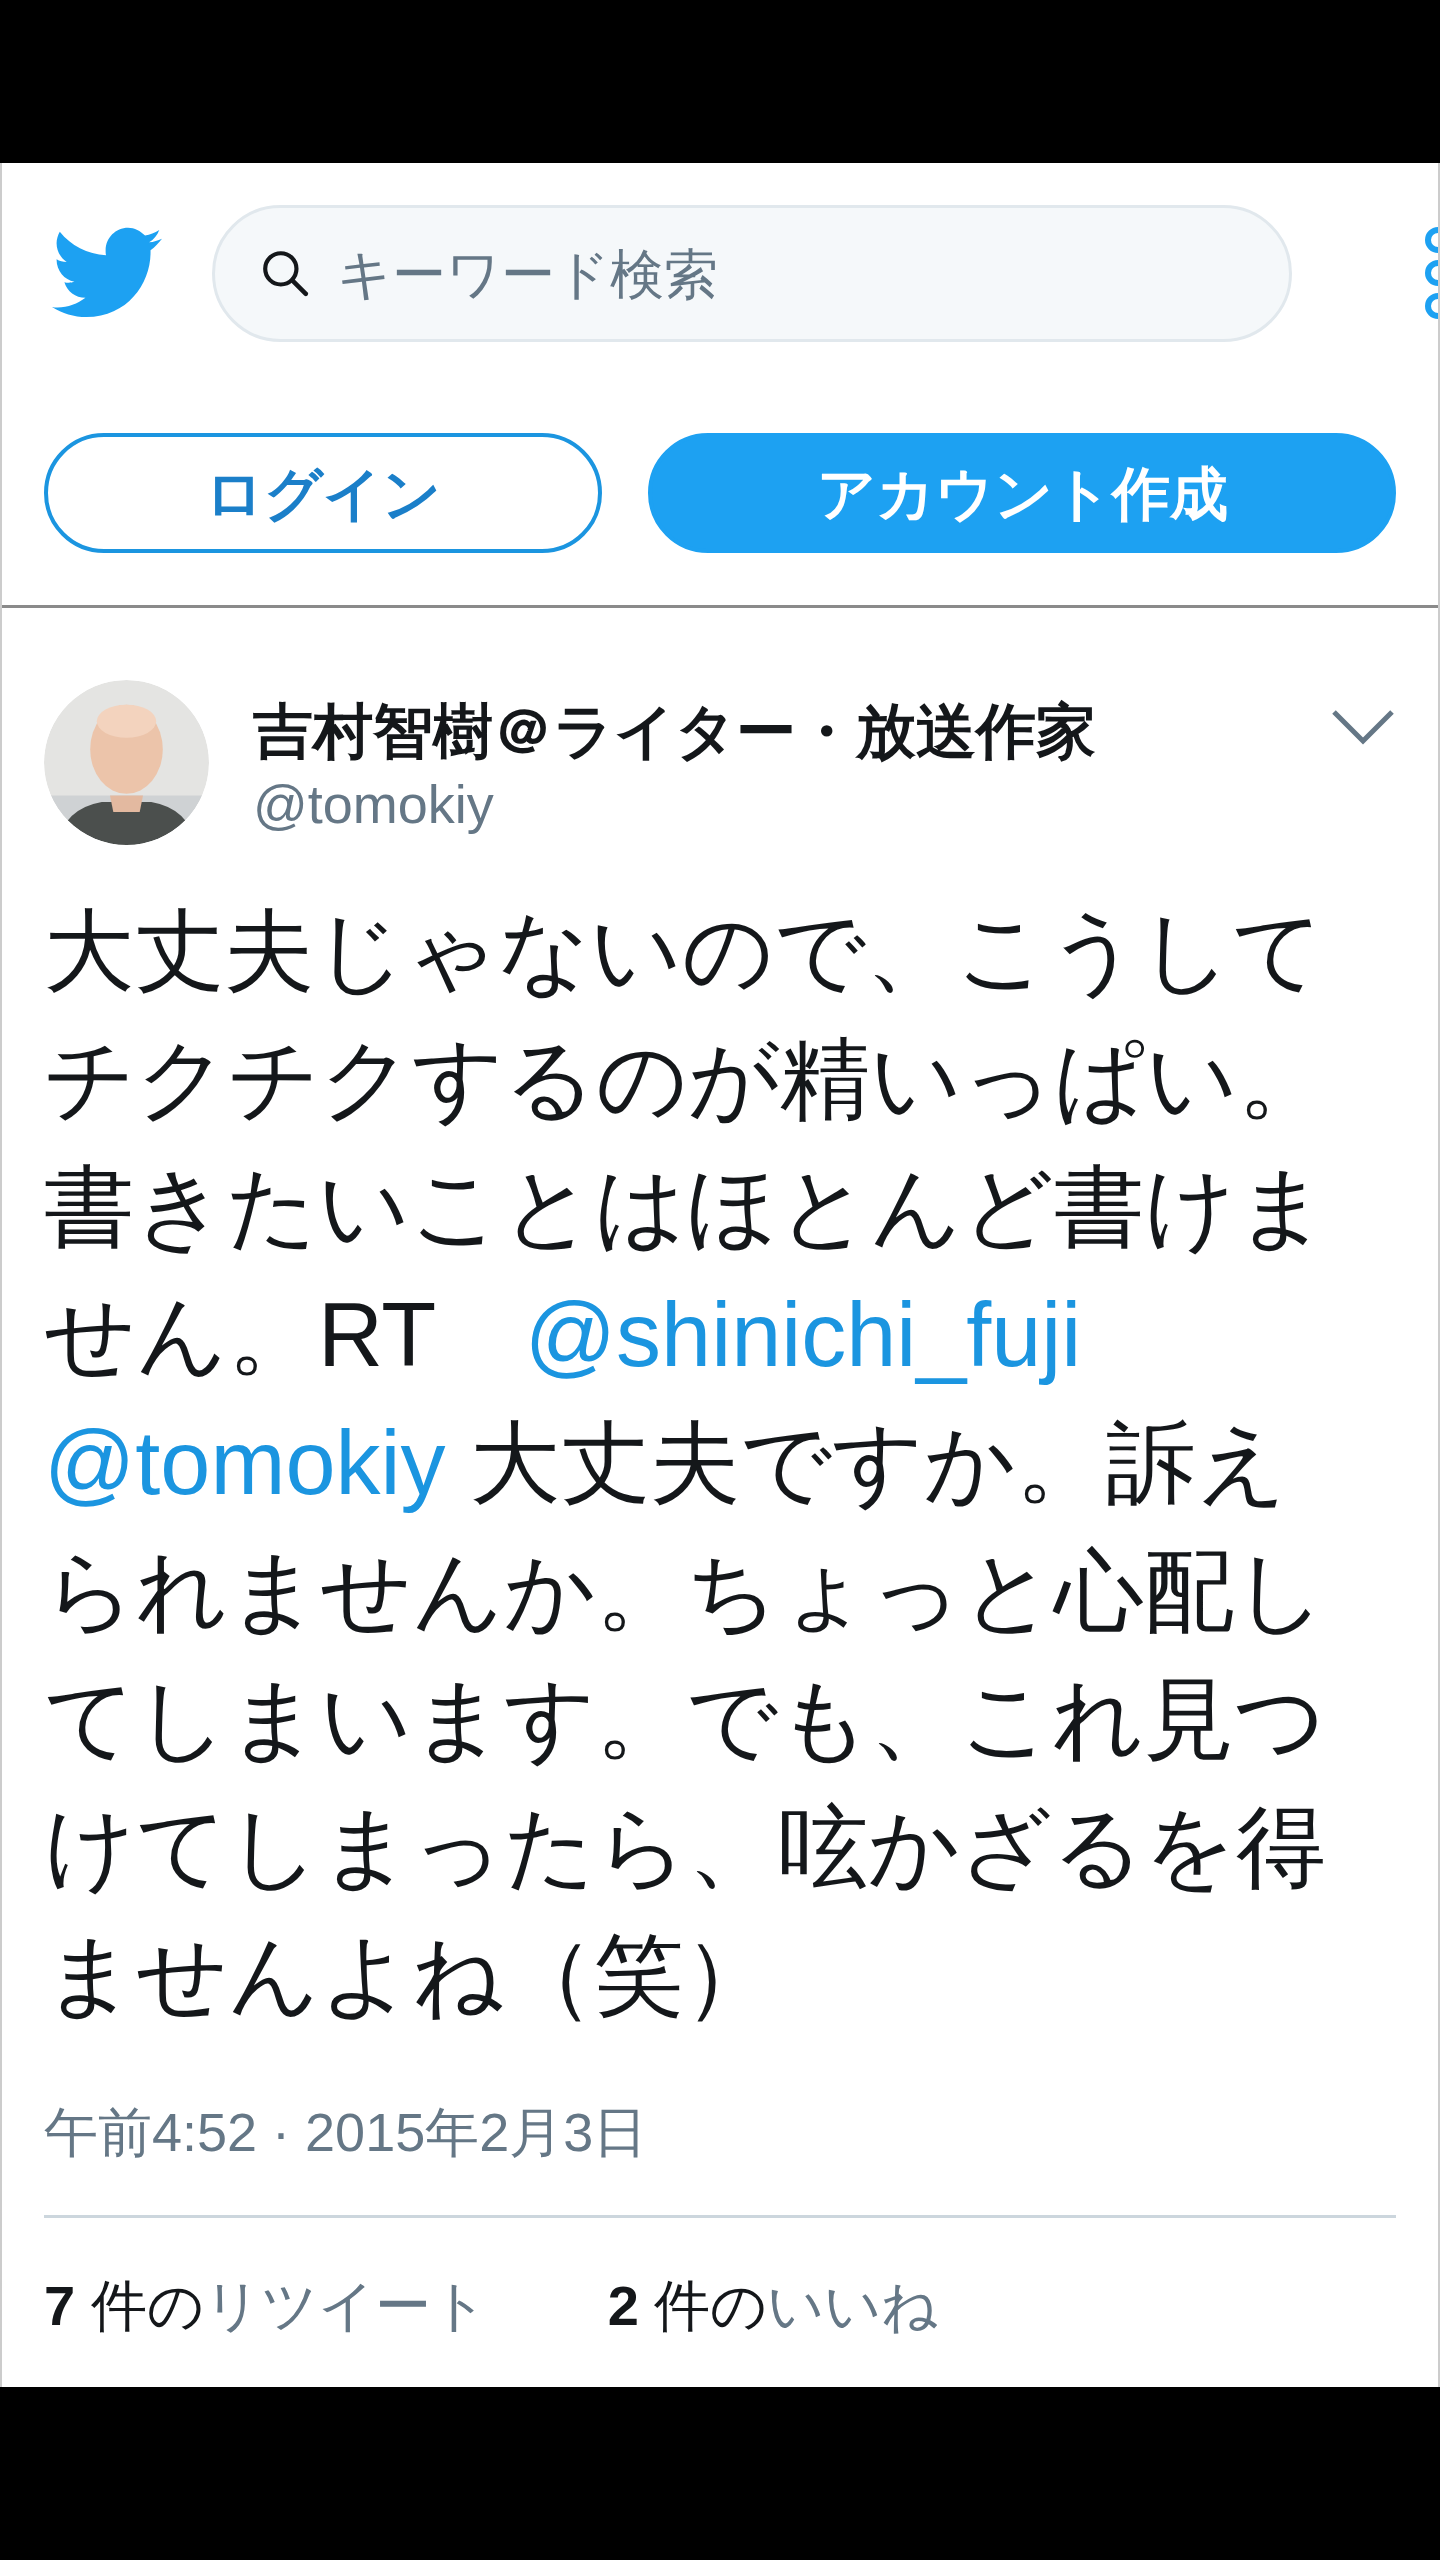 The height and width of the screenshot is (2560, 1440). I want to click on mention-link: @tomokiy, so click(245, 1463).